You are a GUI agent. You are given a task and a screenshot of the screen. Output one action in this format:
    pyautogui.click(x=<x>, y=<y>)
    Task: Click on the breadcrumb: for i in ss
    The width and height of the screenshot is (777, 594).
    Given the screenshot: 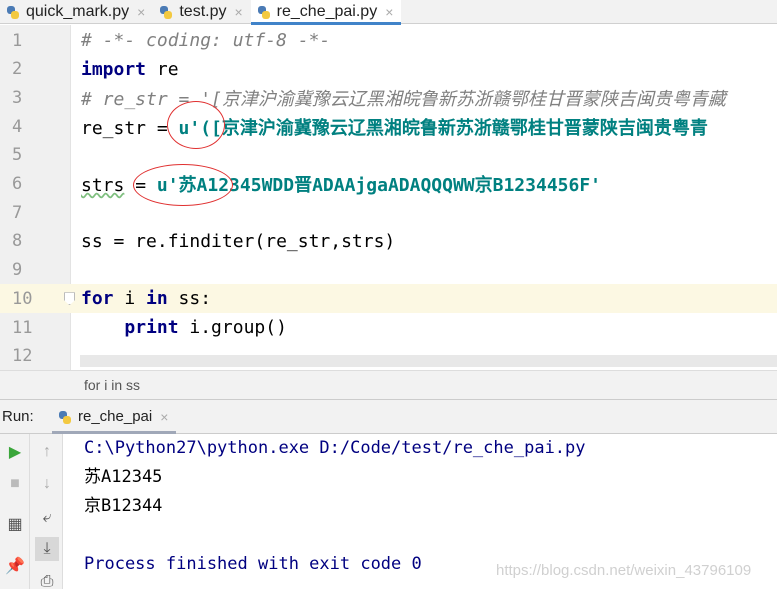 What is the action you would take?
    pyautogui.click(x=388, y=385)
    